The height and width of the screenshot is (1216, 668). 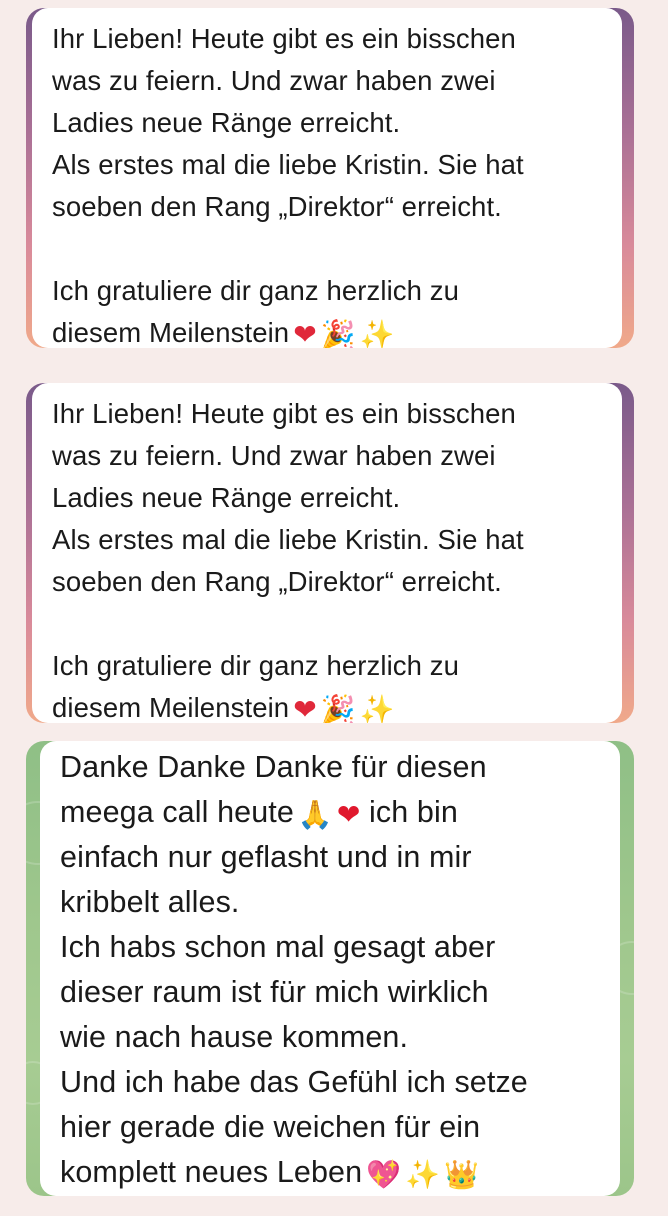 I want to click on crown-icon: 👑, so click(x=462, y=1174).